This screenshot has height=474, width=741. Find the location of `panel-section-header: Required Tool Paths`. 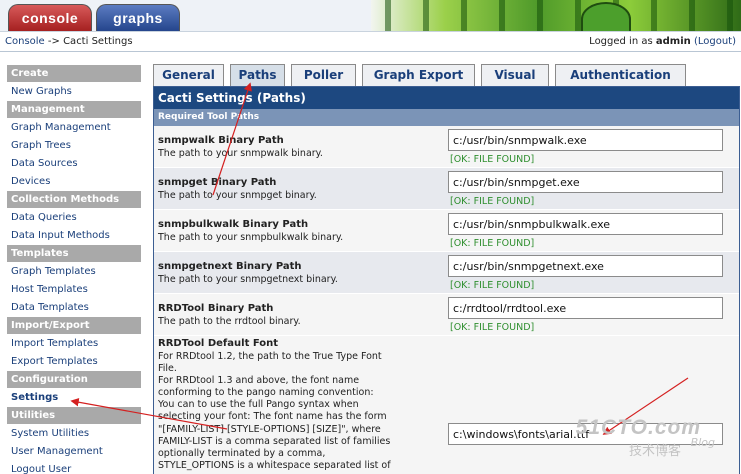

panel-section-header: Required Tool Paths is located at coordinates (446, 117).